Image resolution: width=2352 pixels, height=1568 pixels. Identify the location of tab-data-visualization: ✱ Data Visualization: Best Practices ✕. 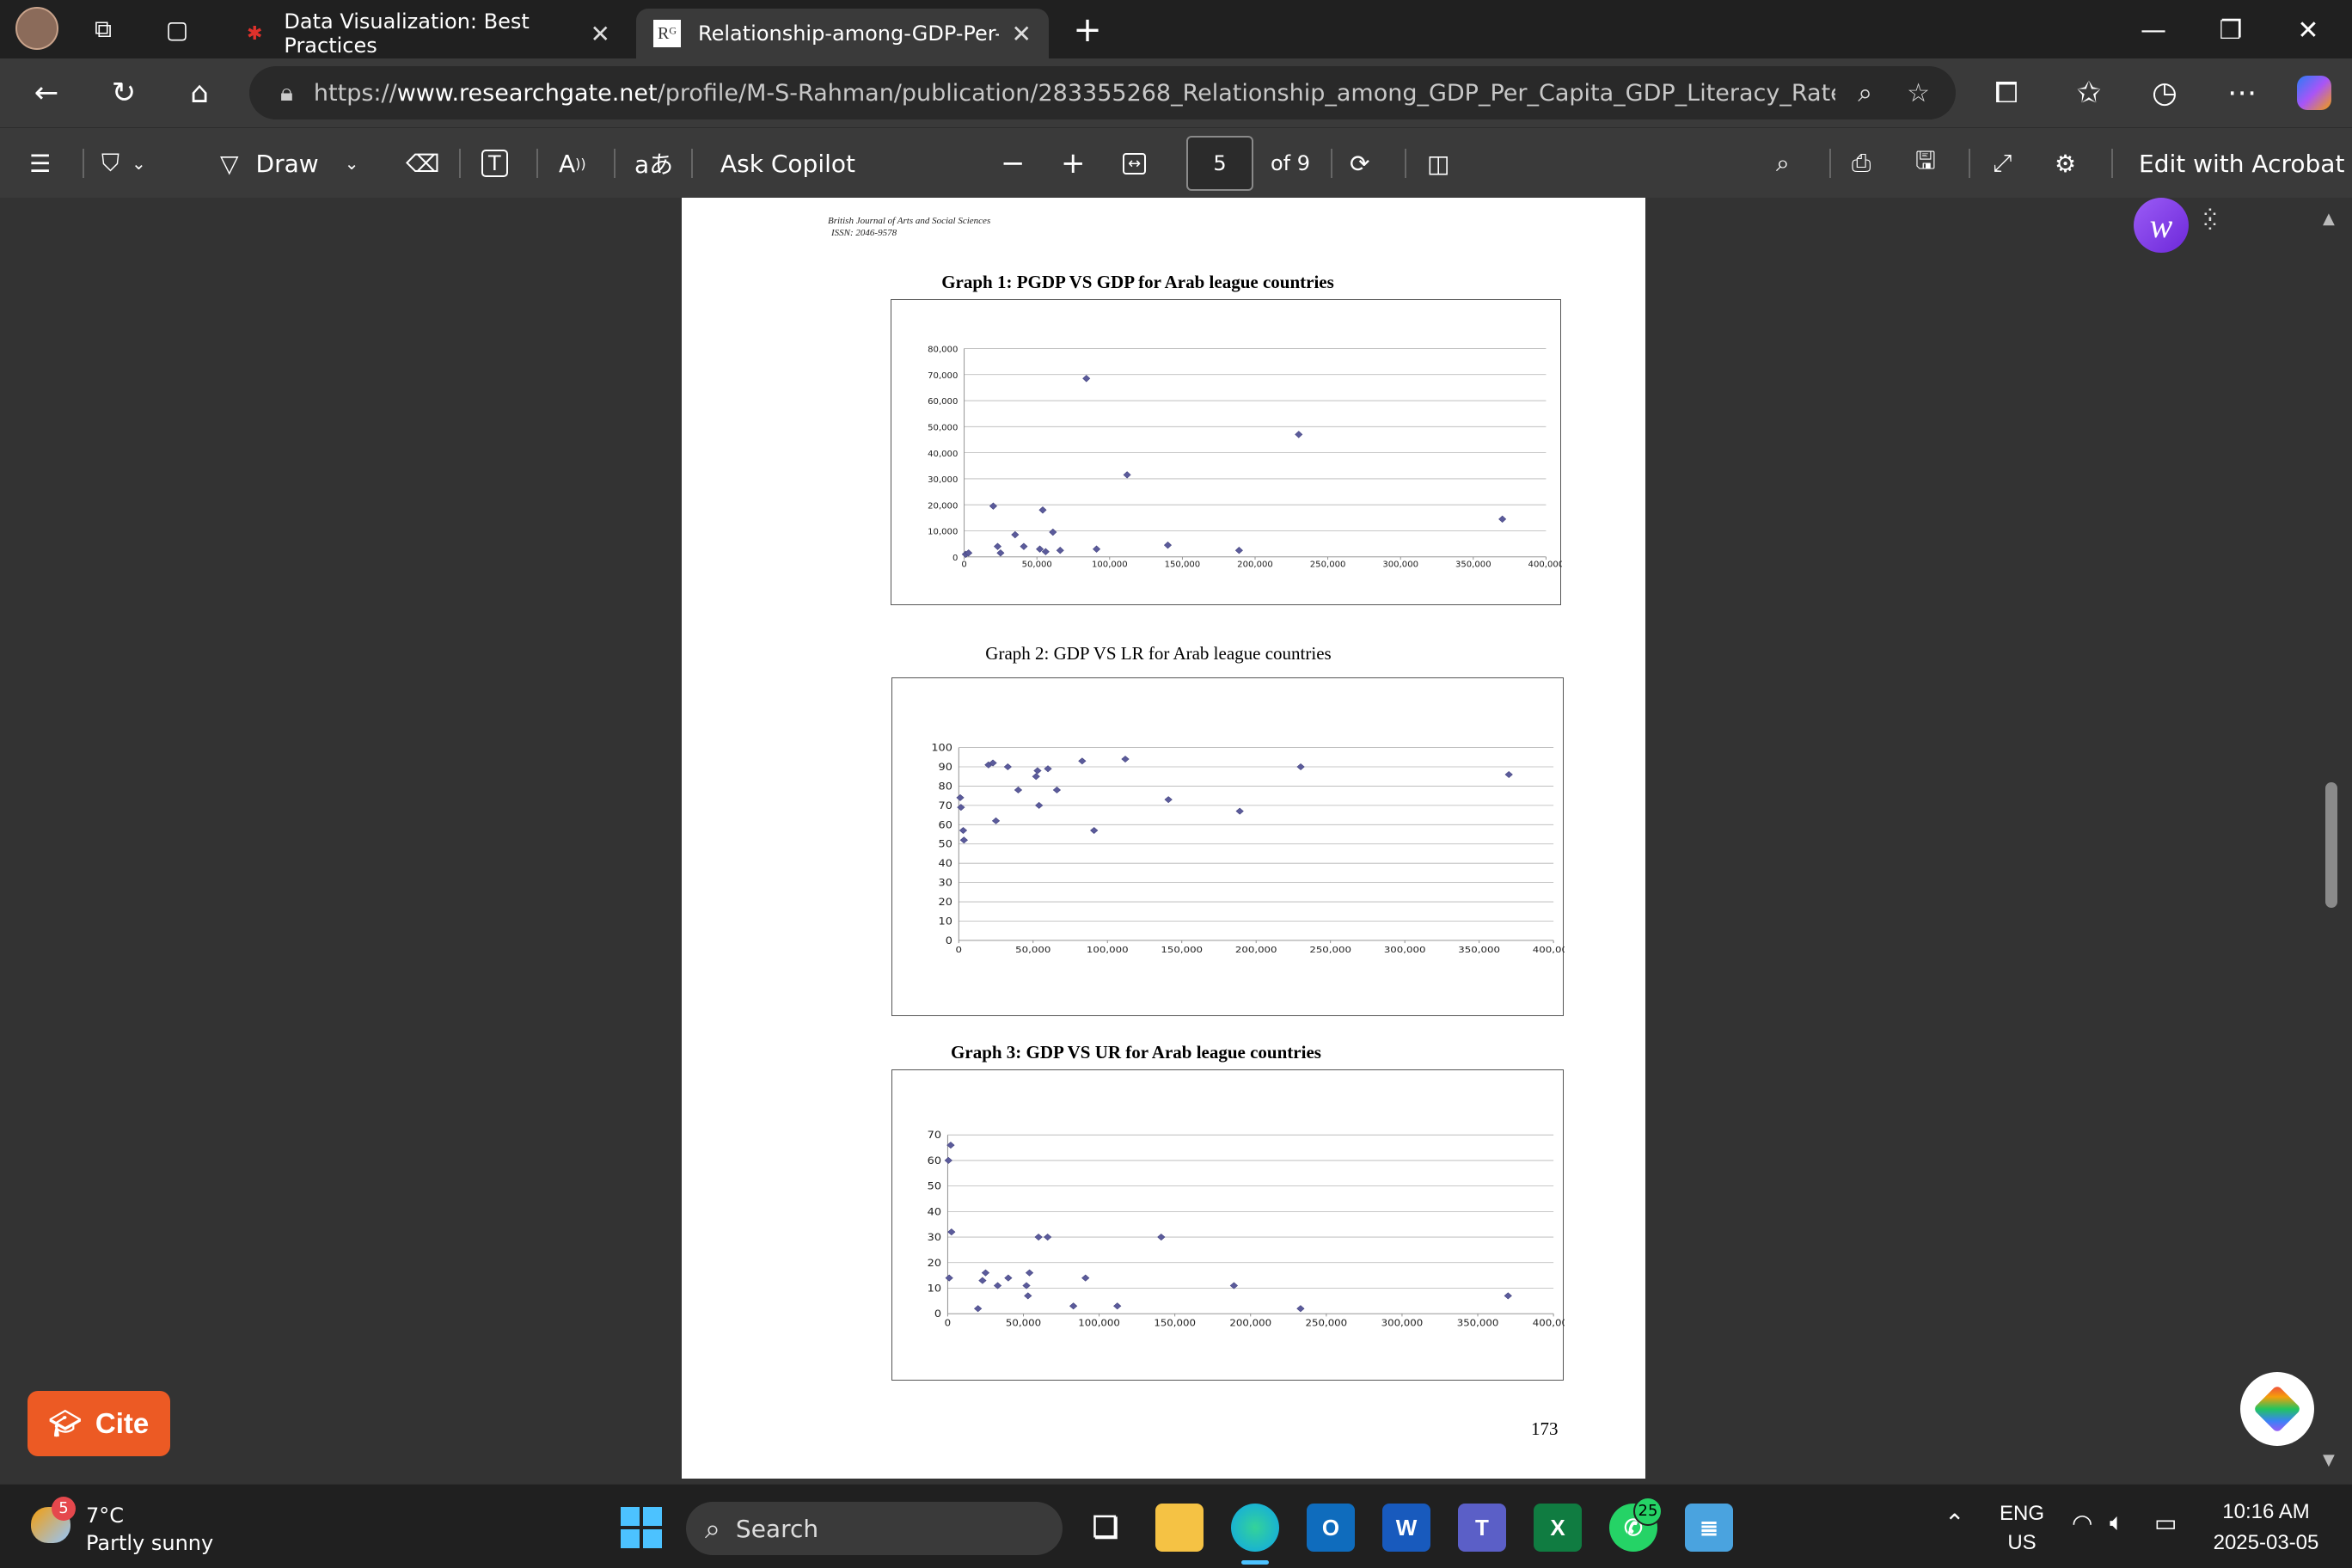
(426, 33).